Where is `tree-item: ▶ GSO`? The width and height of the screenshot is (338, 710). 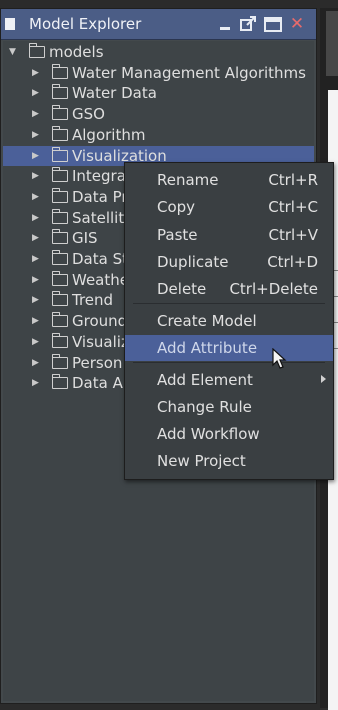 tree-item: ▶ GSO is located at coordinates (158, 114).